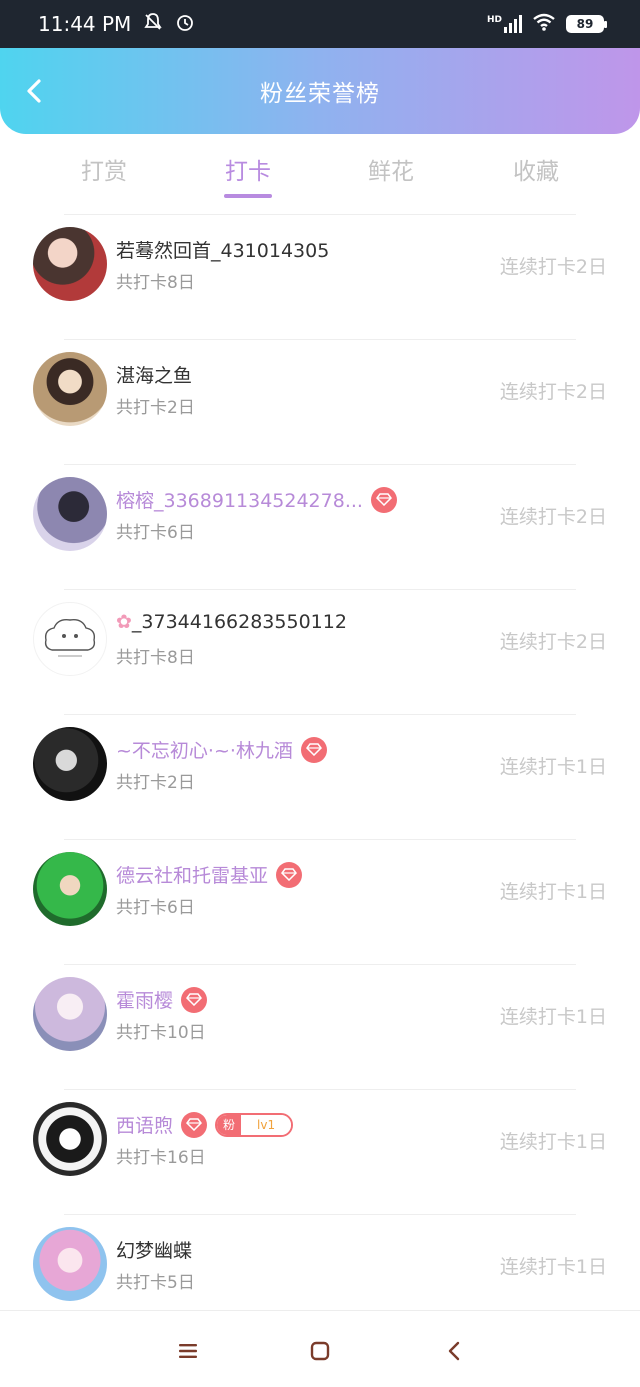 This screenshot has height=1387, width=640. What do you see at coordinates (320, 526) in the screenshot?
I see `list-item: 榕榕_336891134524278... 共打卡6日 连续打卡2日` at bounding box center [320, 526].